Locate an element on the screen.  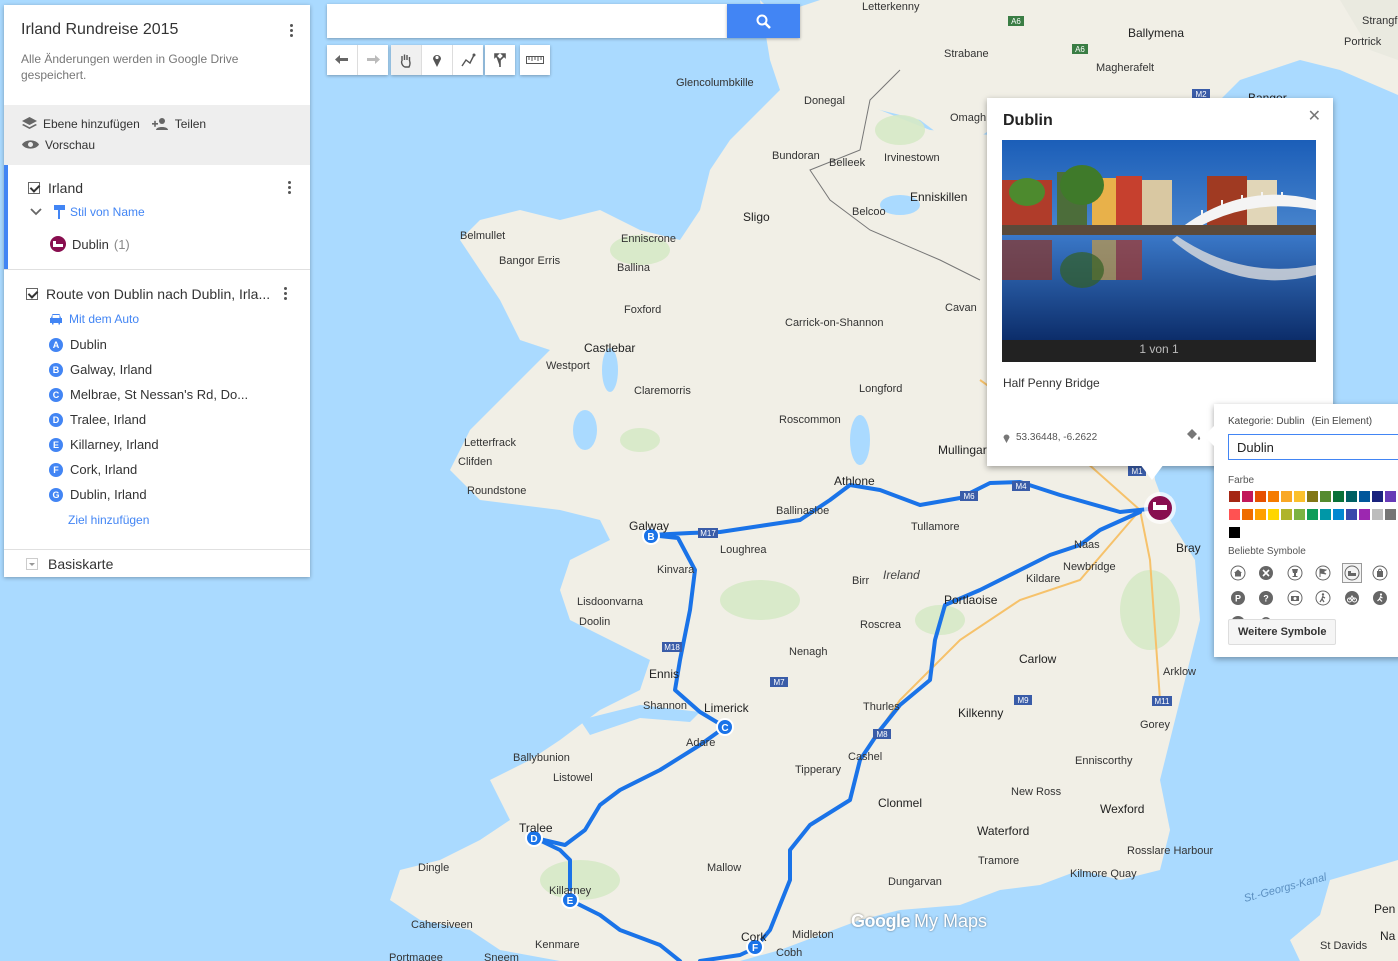
add-directions-button is located at coordinates (500, 60).